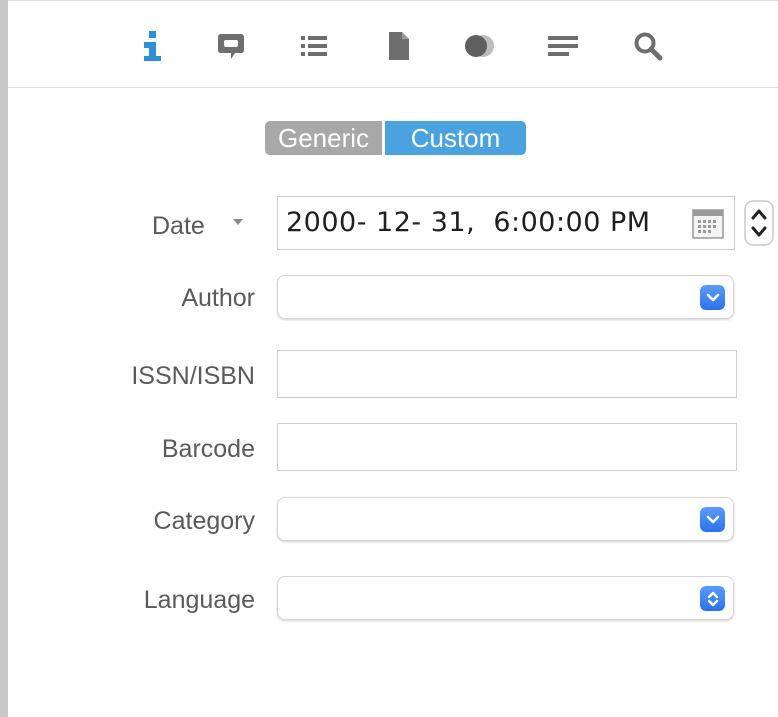 The image size is (778, 717). Describe the element at coordinates (648, 46) in the screenshot. I see `search-icon` at that location.